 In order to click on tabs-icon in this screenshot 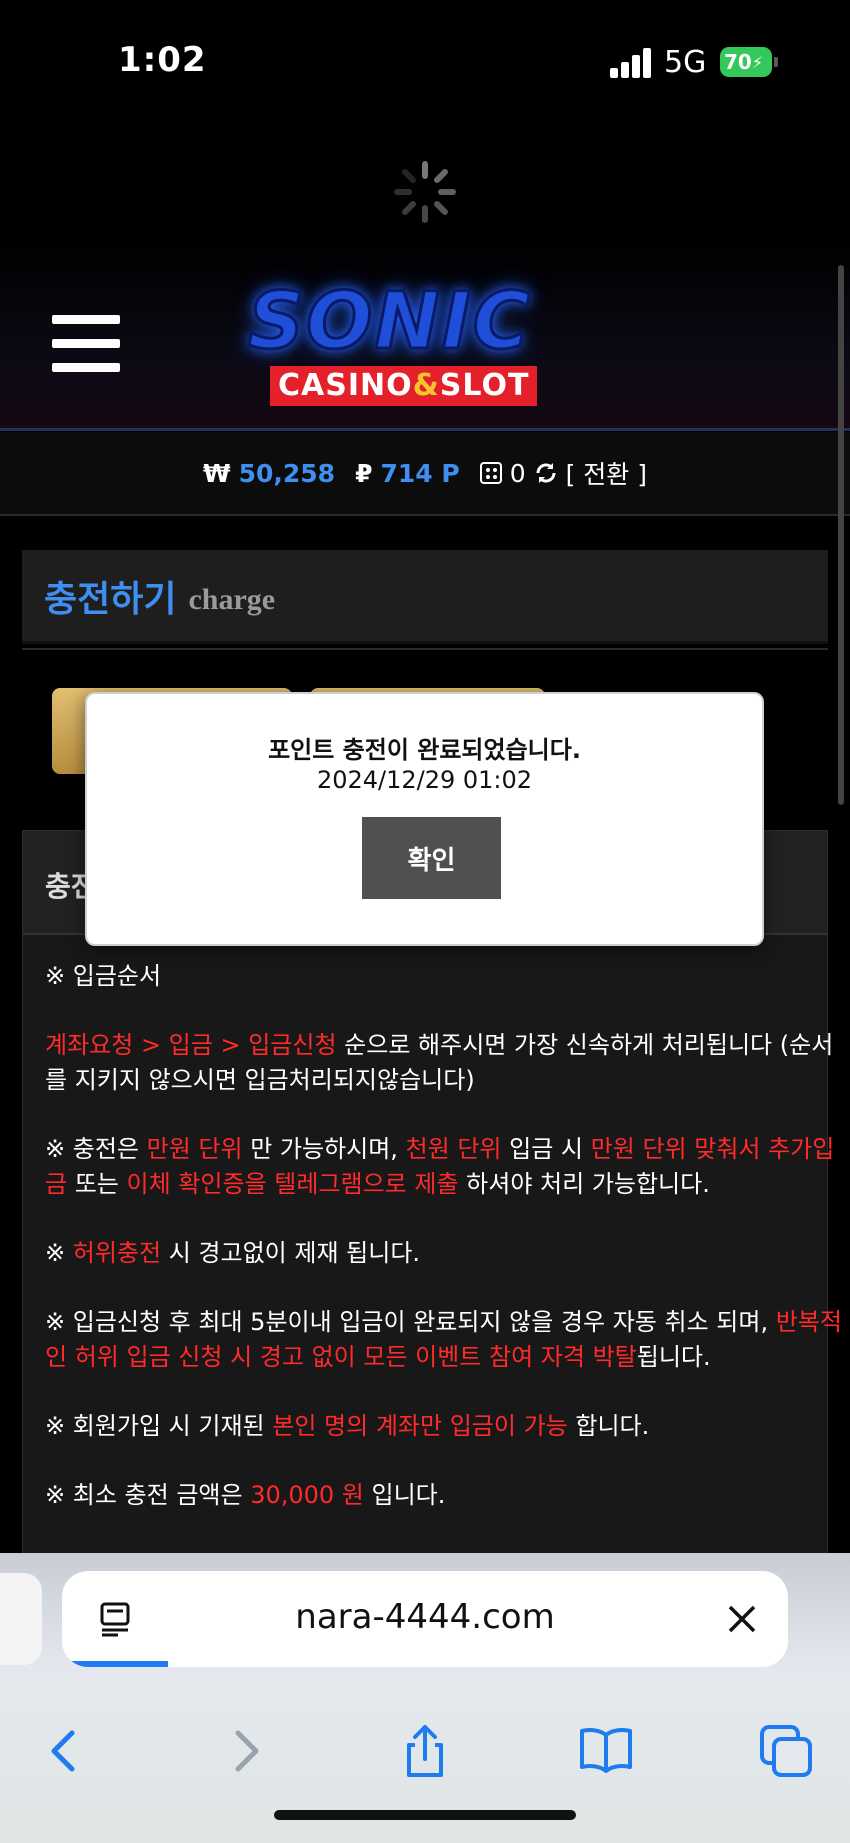, I will do `click(786, 1751)`.